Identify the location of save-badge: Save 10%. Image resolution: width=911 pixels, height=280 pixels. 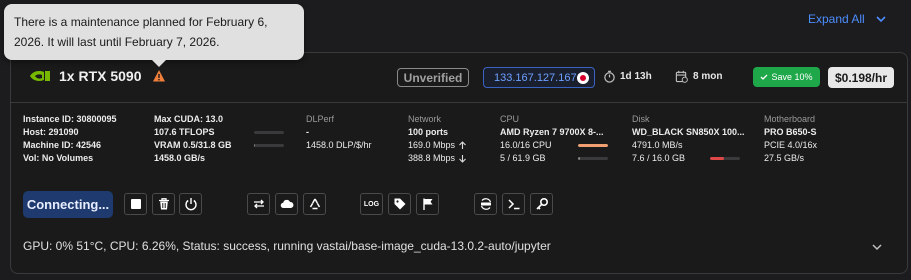
(786, 77).